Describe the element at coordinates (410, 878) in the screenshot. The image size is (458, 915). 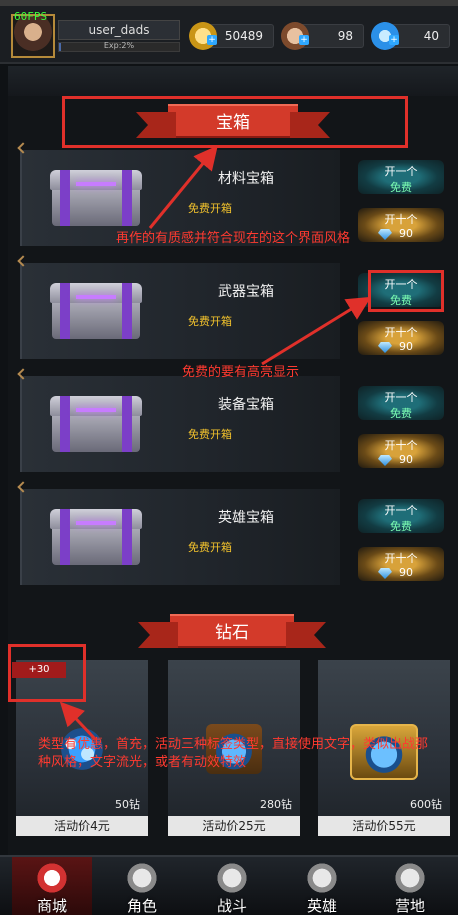
I see `camp-icon` at that location.